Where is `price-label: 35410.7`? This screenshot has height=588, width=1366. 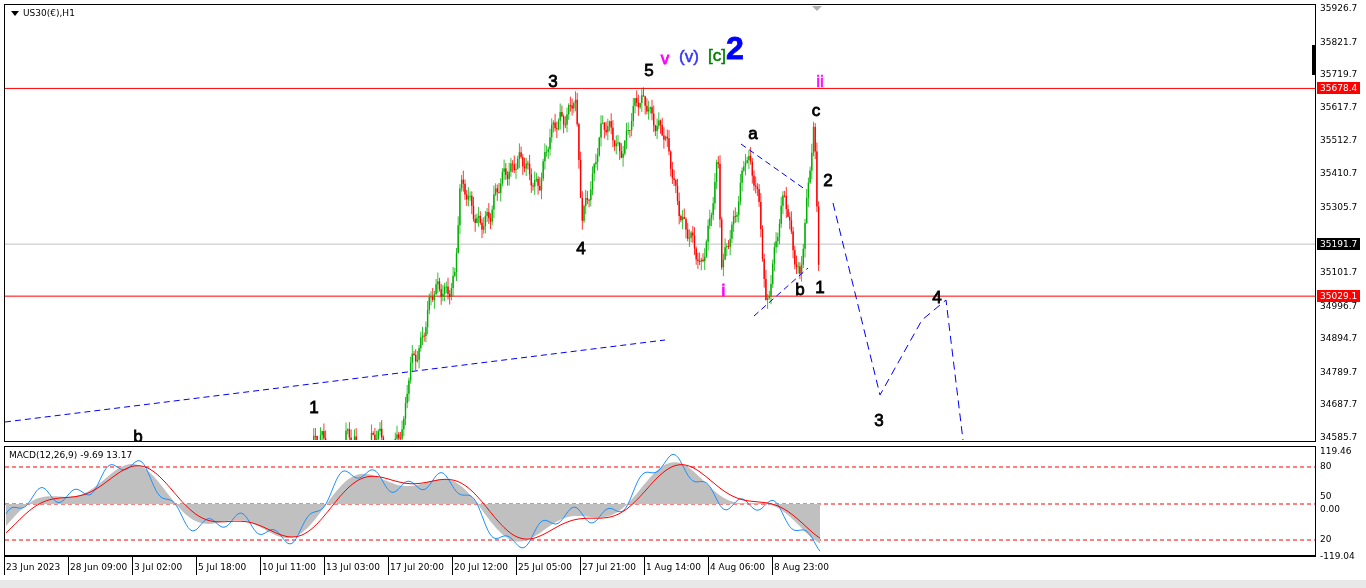 price-label: 35410.7 is located at coordinates (1339, 174).